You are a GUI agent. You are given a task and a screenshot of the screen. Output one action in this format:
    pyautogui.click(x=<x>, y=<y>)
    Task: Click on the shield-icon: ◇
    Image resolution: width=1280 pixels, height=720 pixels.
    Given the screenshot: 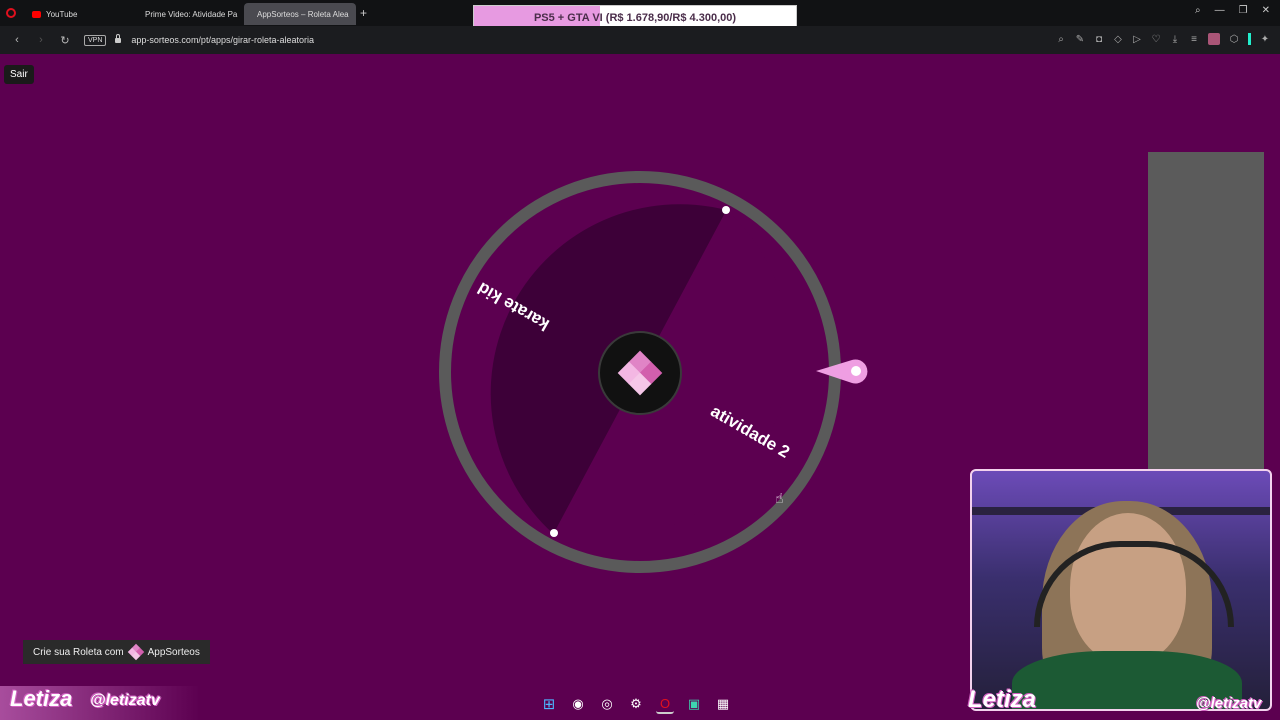 What is the action you would take?
    pyautogui.click(x=1118, y=39)
    